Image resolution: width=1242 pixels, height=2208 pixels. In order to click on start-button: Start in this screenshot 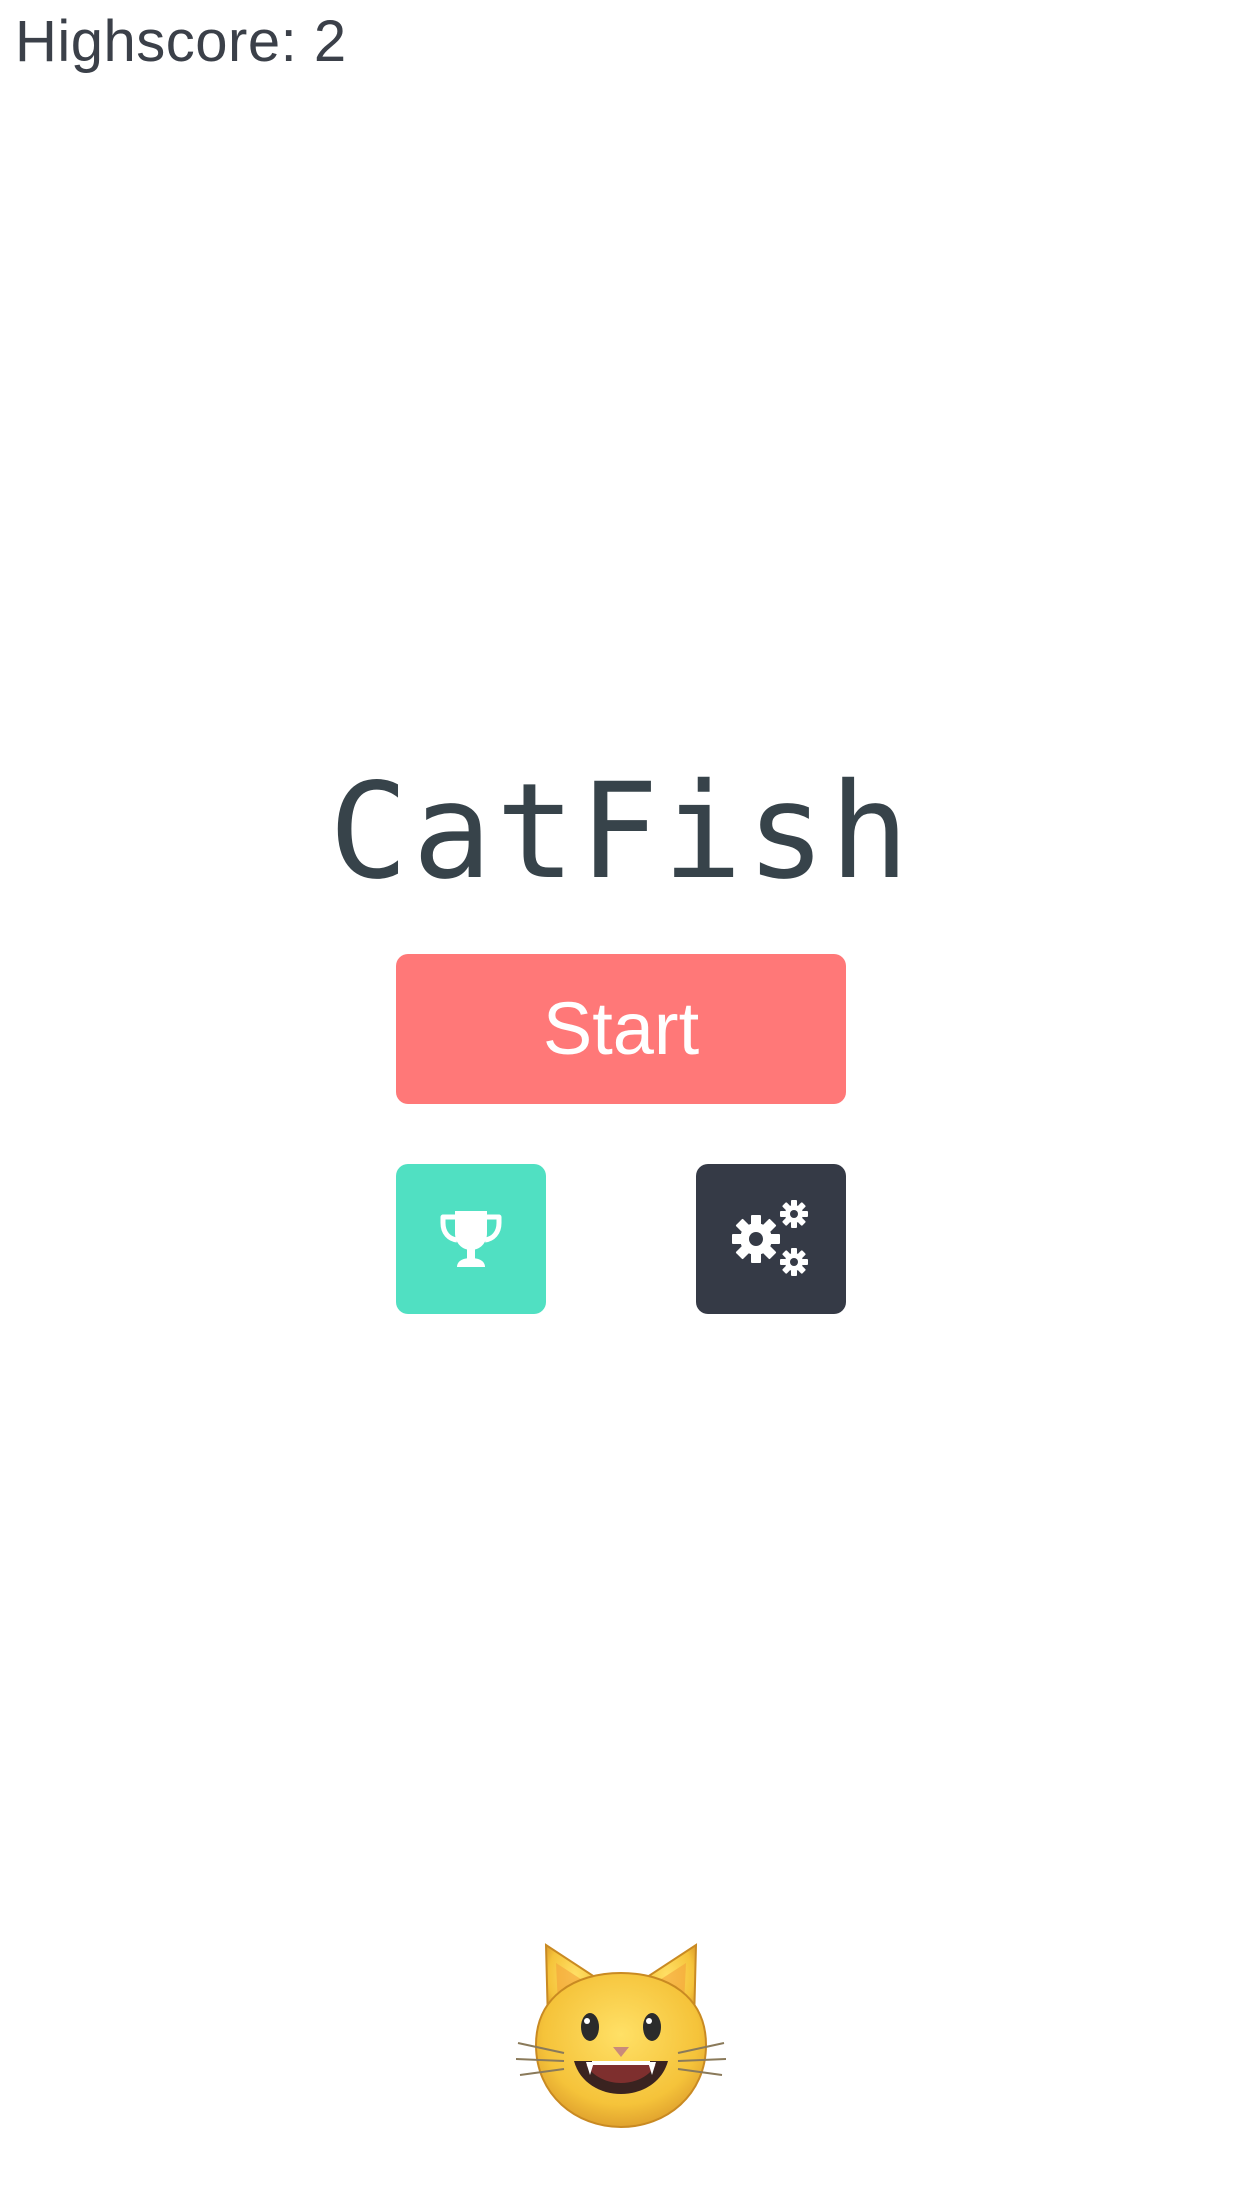, I will do `click(621, 1029)`.